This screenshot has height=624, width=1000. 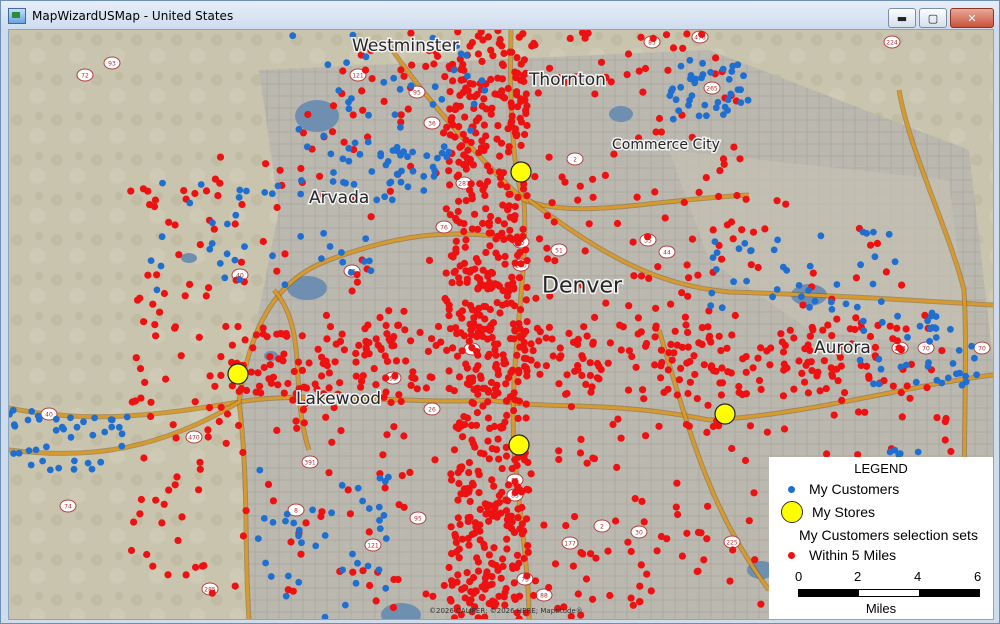 What do you see at coordinates (712, 89) in the screenshot?
I see `highway-shield-label: 265` at bounding box center [712, 89].